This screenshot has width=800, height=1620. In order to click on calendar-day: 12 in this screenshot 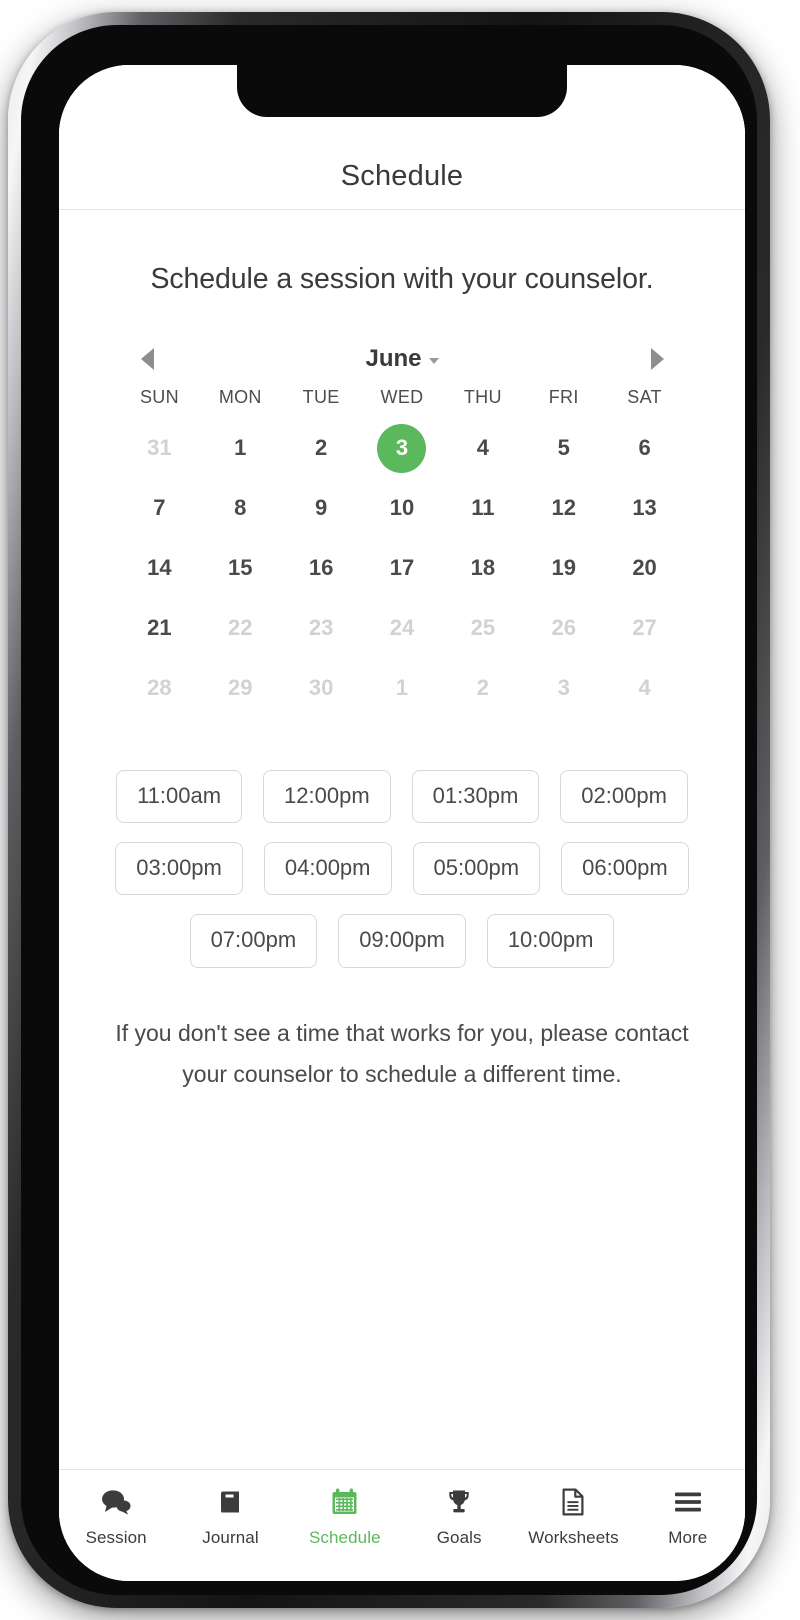, I will do `click(563, 508)`.